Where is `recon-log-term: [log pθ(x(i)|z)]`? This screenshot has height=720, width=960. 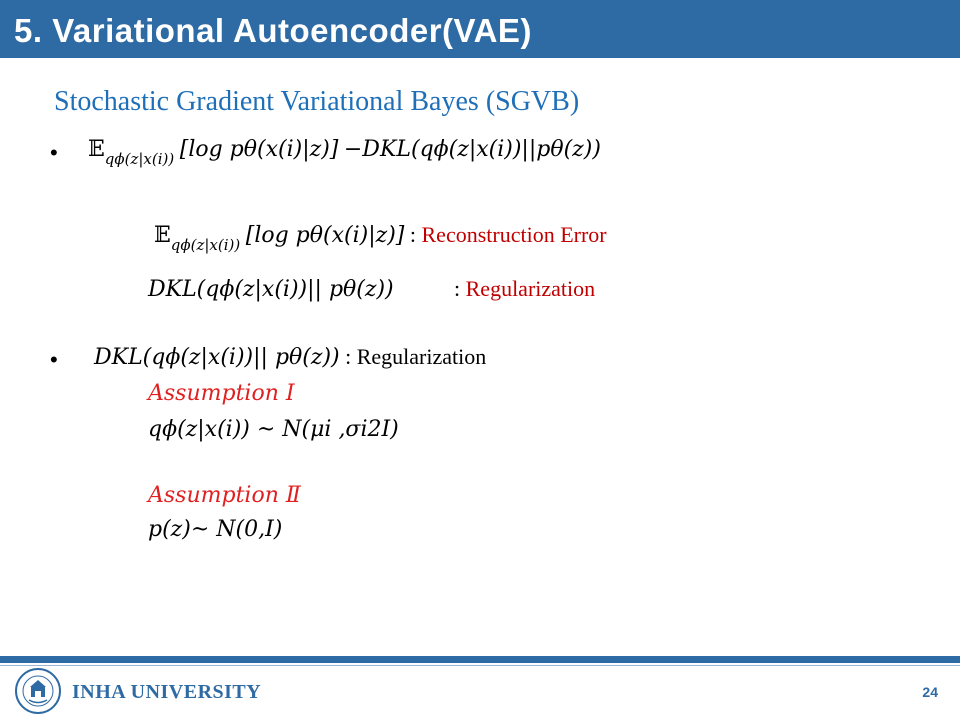
recon-log-term: [log pθ(x(i)|z)] is located at coordinates (325, 235).